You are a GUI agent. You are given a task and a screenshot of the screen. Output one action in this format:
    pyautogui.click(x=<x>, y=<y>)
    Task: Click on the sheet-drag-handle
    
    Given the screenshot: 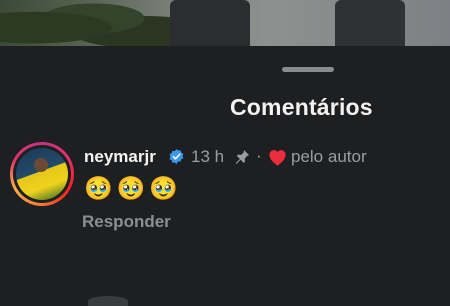 What is the action you would take?
    pyautogui.click(x=308, y=69)
    